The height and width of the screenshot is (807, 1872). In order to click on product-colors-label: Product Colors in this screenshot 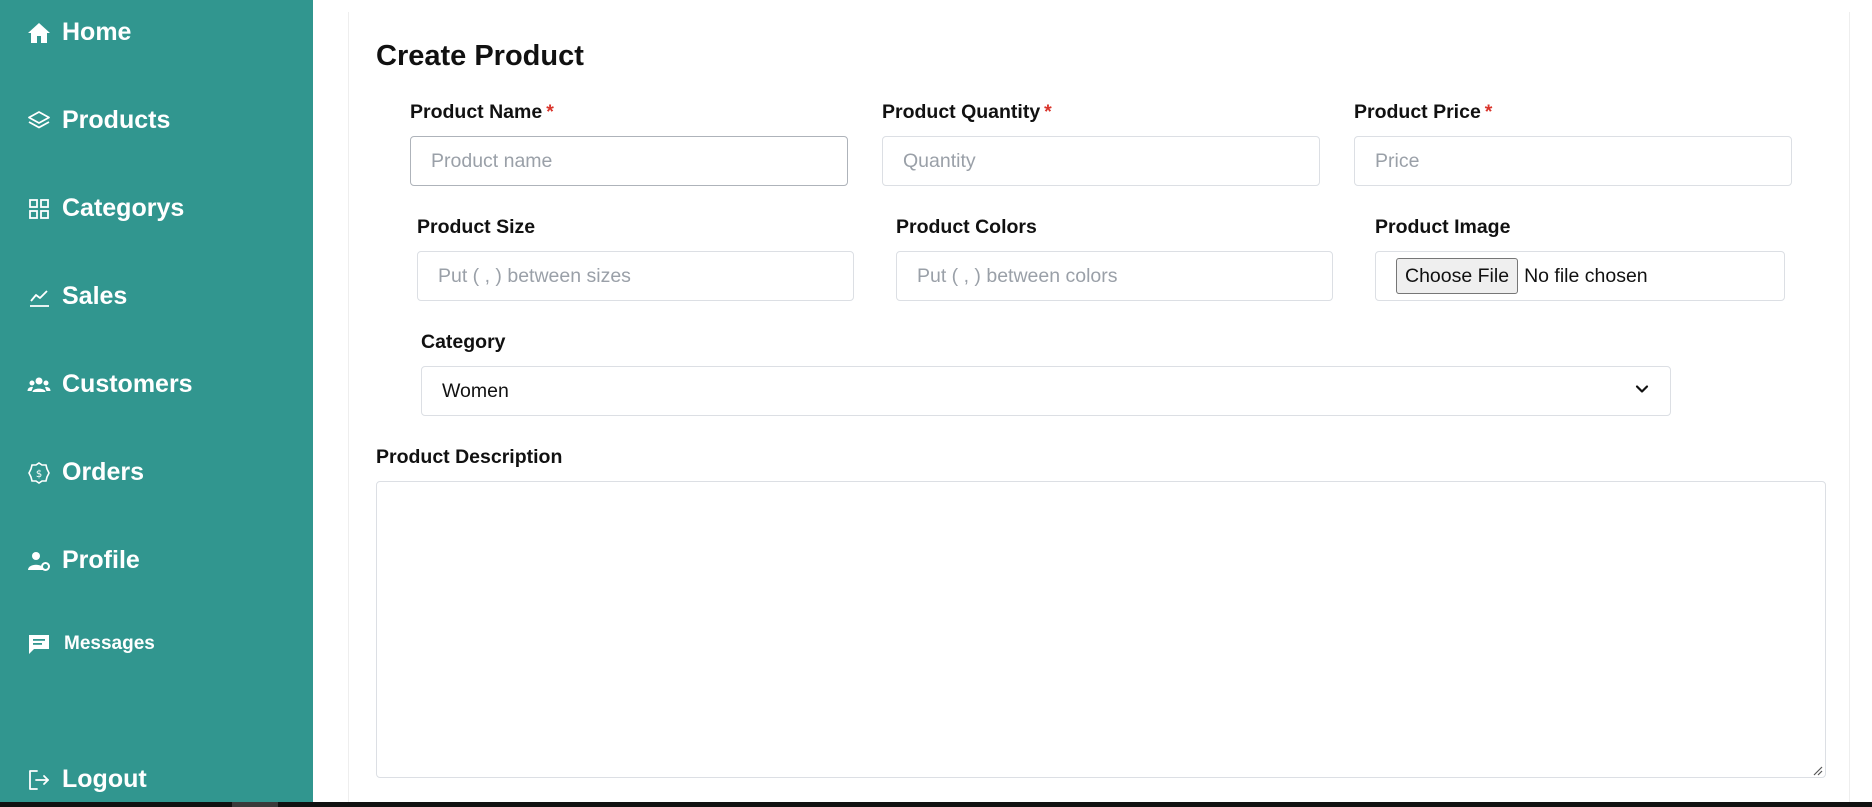, I will do `click(966, 227)`.